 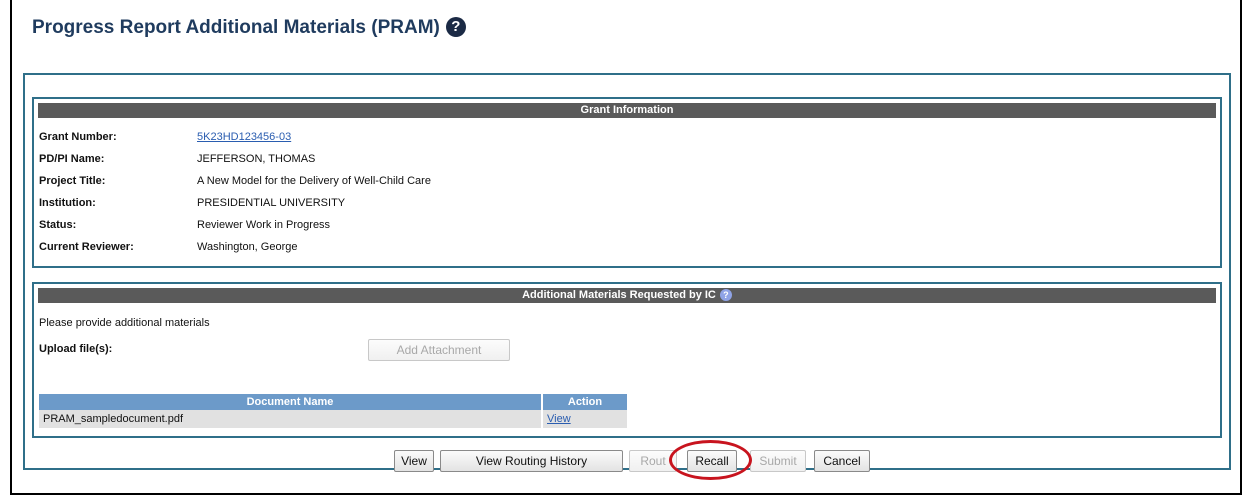 What do you see at coordinates (244, 137) in the screenshot?
I see `grant-number-link: 5K23HD123456-03` at bounding box center [244, 137].